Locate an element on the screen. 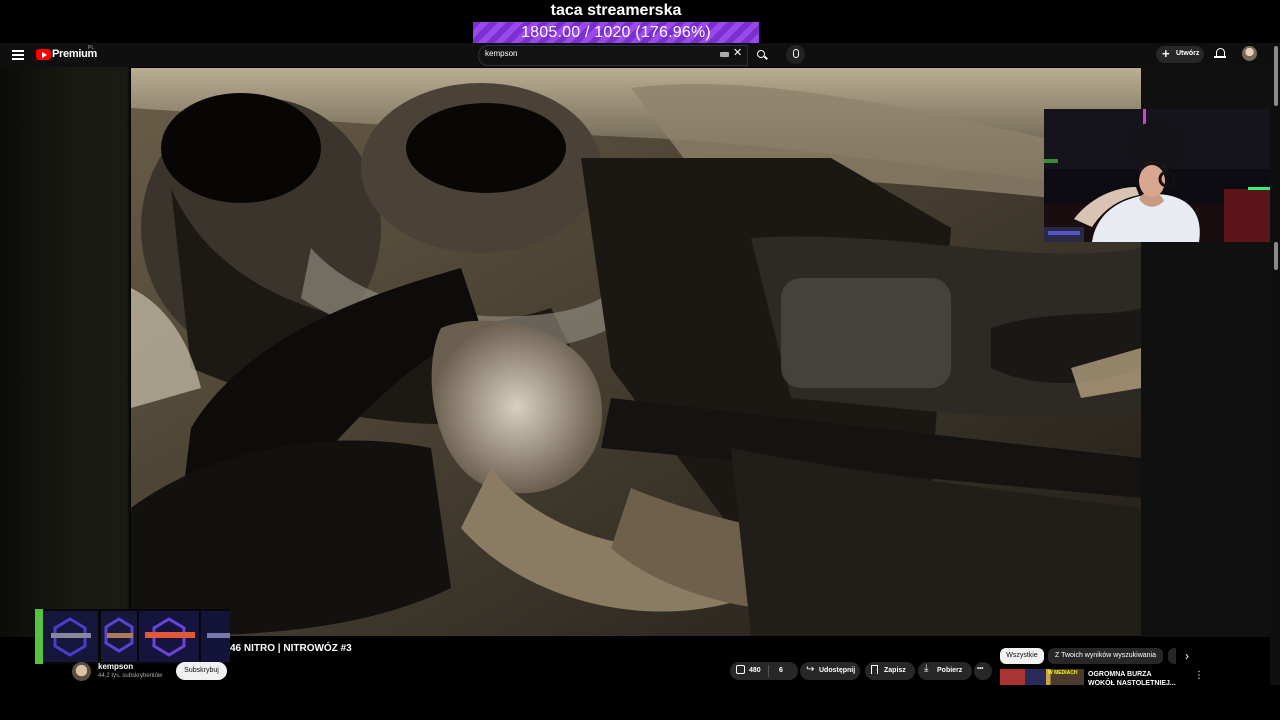 This screenshot has width=1280, height=720. clear-search-icon: ✕ is located at coordinates (737, 52).